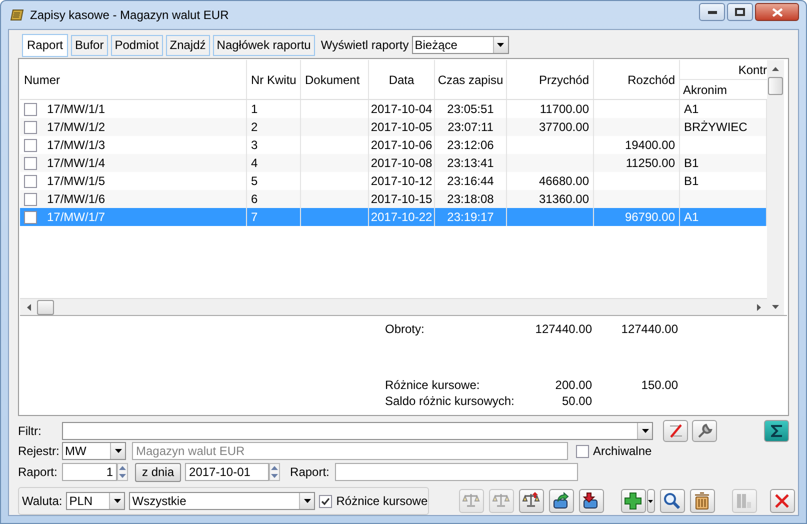 The image size is (807, 524). Describe the element at coordinates (405, 329) in the screenshot. I see `summary-label: Obroty:` at that location.